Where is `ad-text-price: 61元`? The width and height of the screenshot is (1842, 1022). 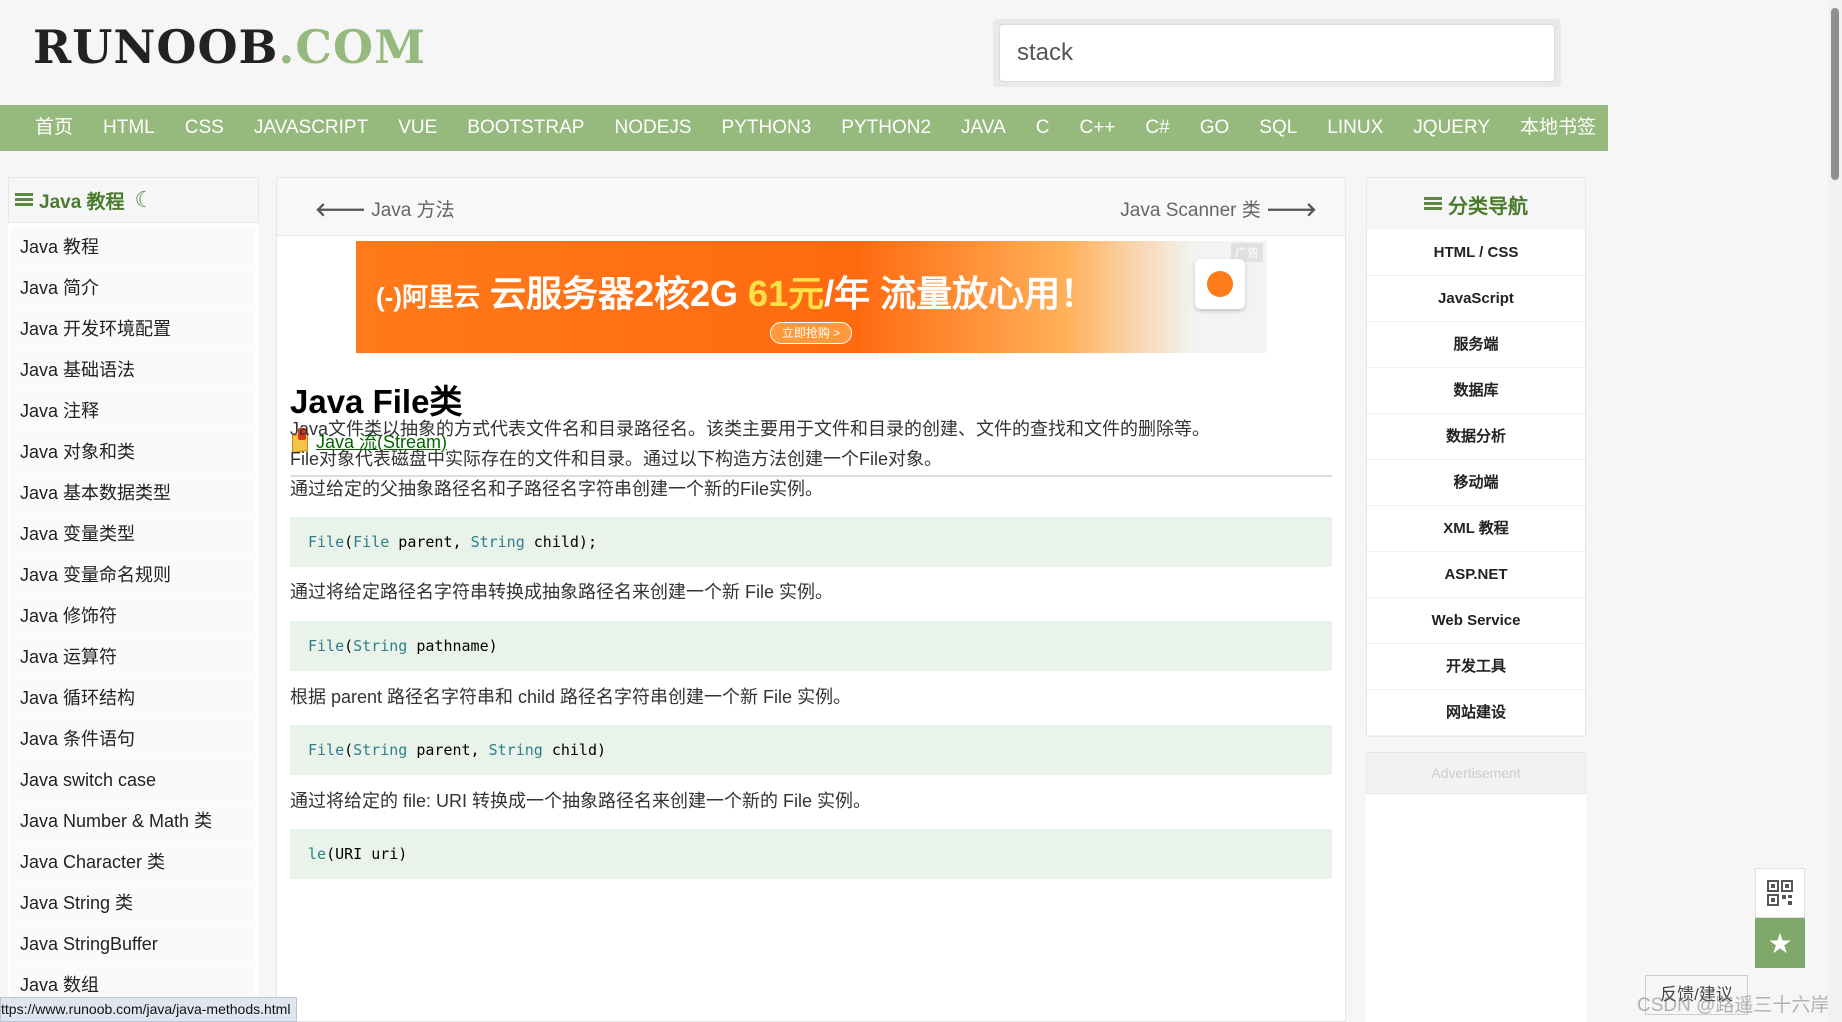
ad-text-price: 61元 is located at coordinates (786, 293).